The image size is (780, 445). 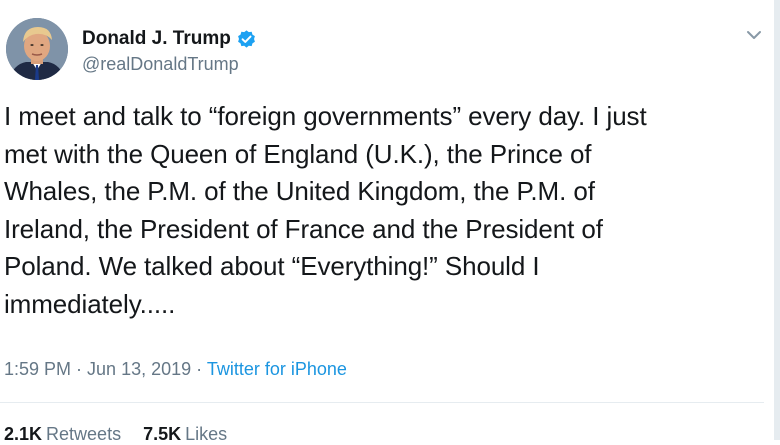 I want to click on retweets-label: Retweets, so click(x=84, y=434).